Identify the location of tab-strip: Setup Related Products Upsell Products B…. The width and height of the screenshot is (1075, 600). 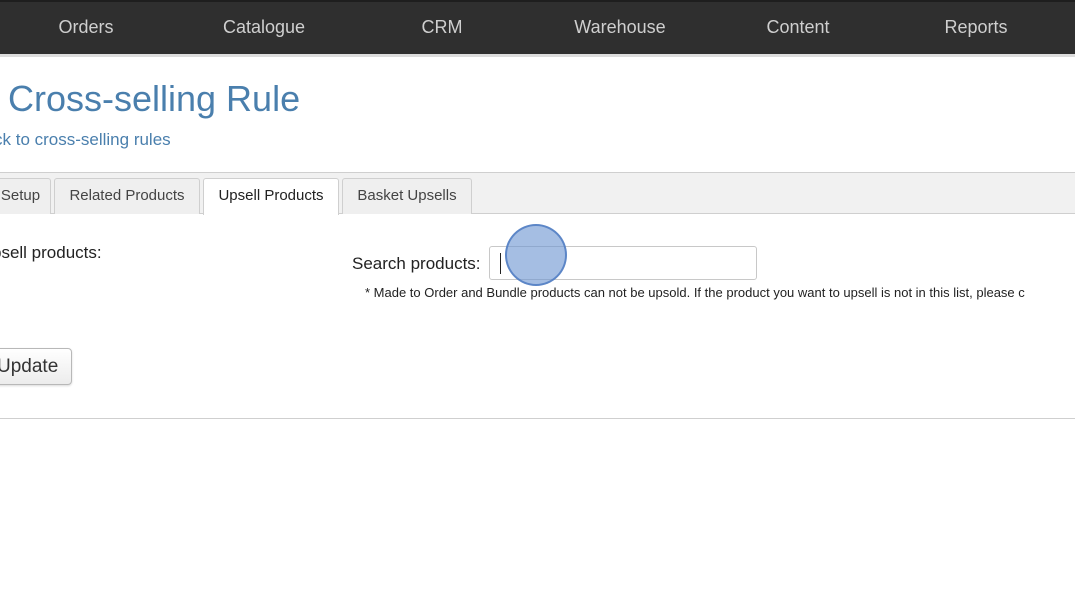
(537, 194).